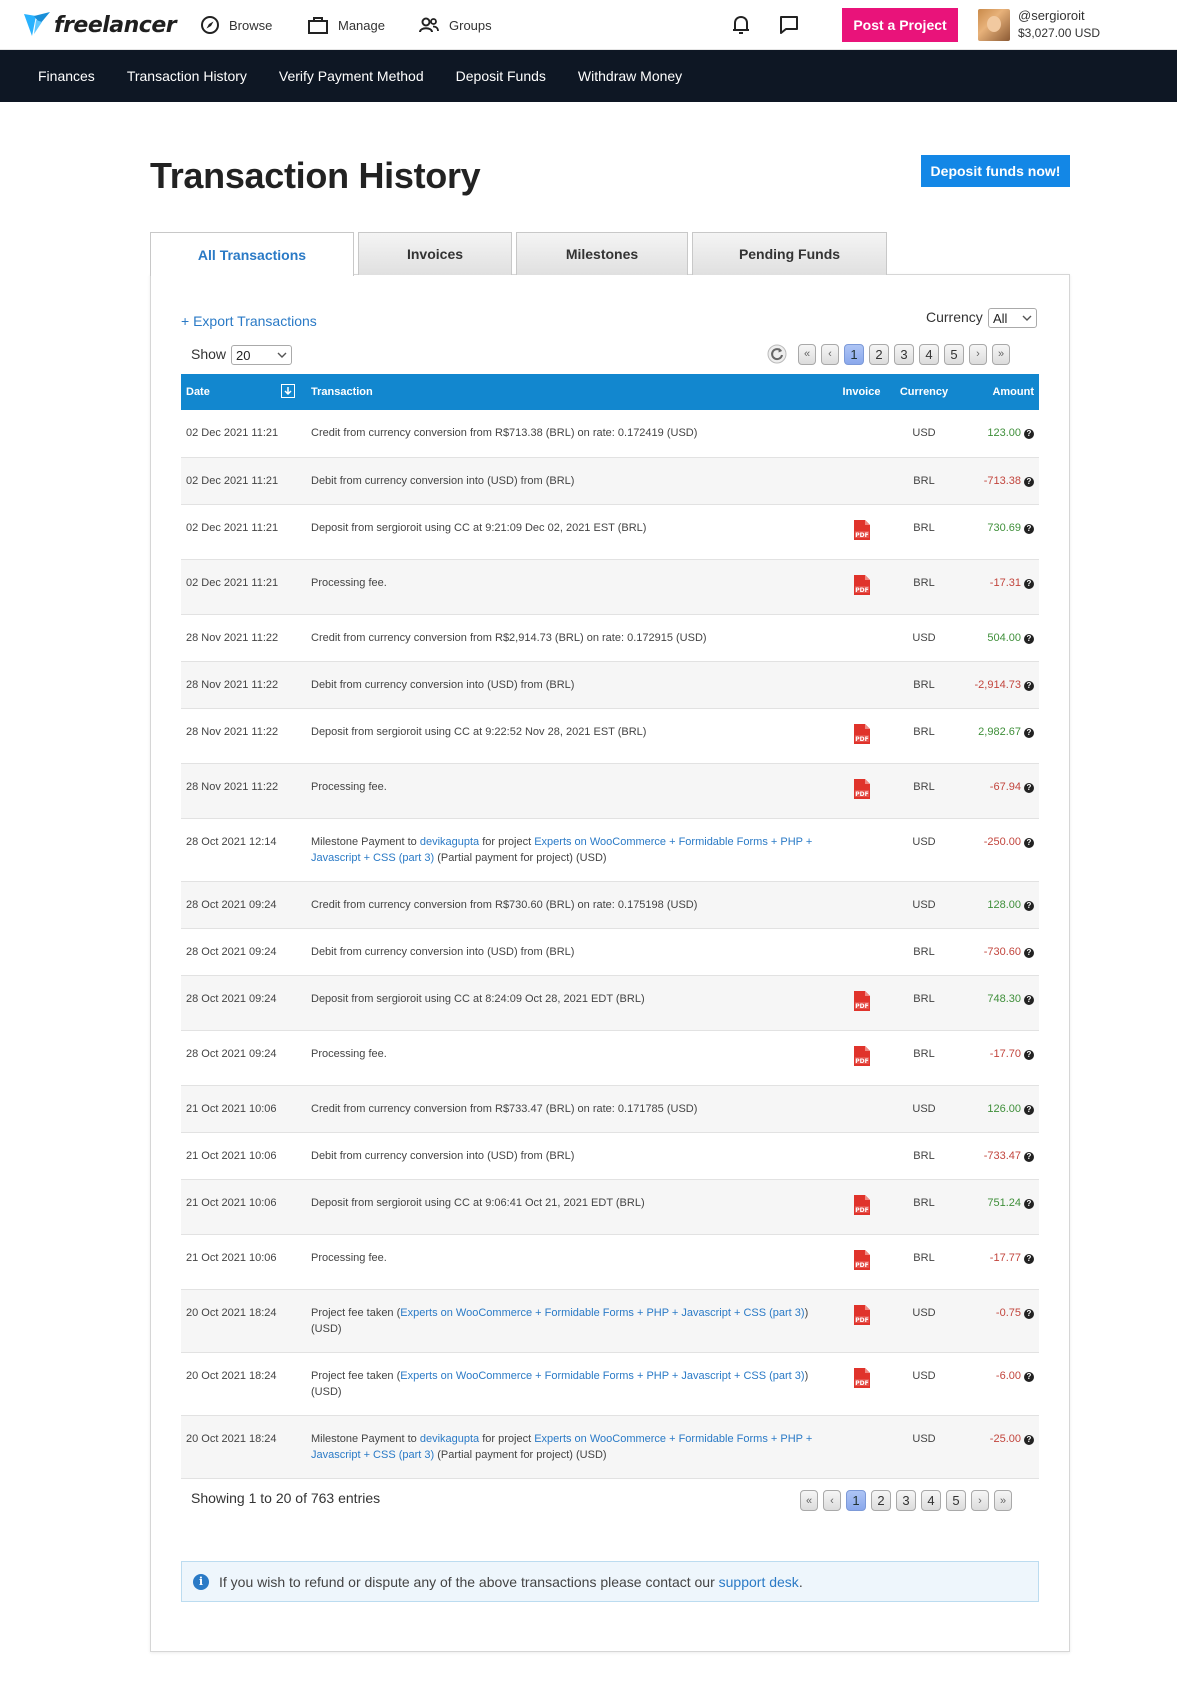 The height and width of the screenshot is (1707, 1177). I want to click on subnav-item-transaction-history: Transaction History, so click(187, 76).